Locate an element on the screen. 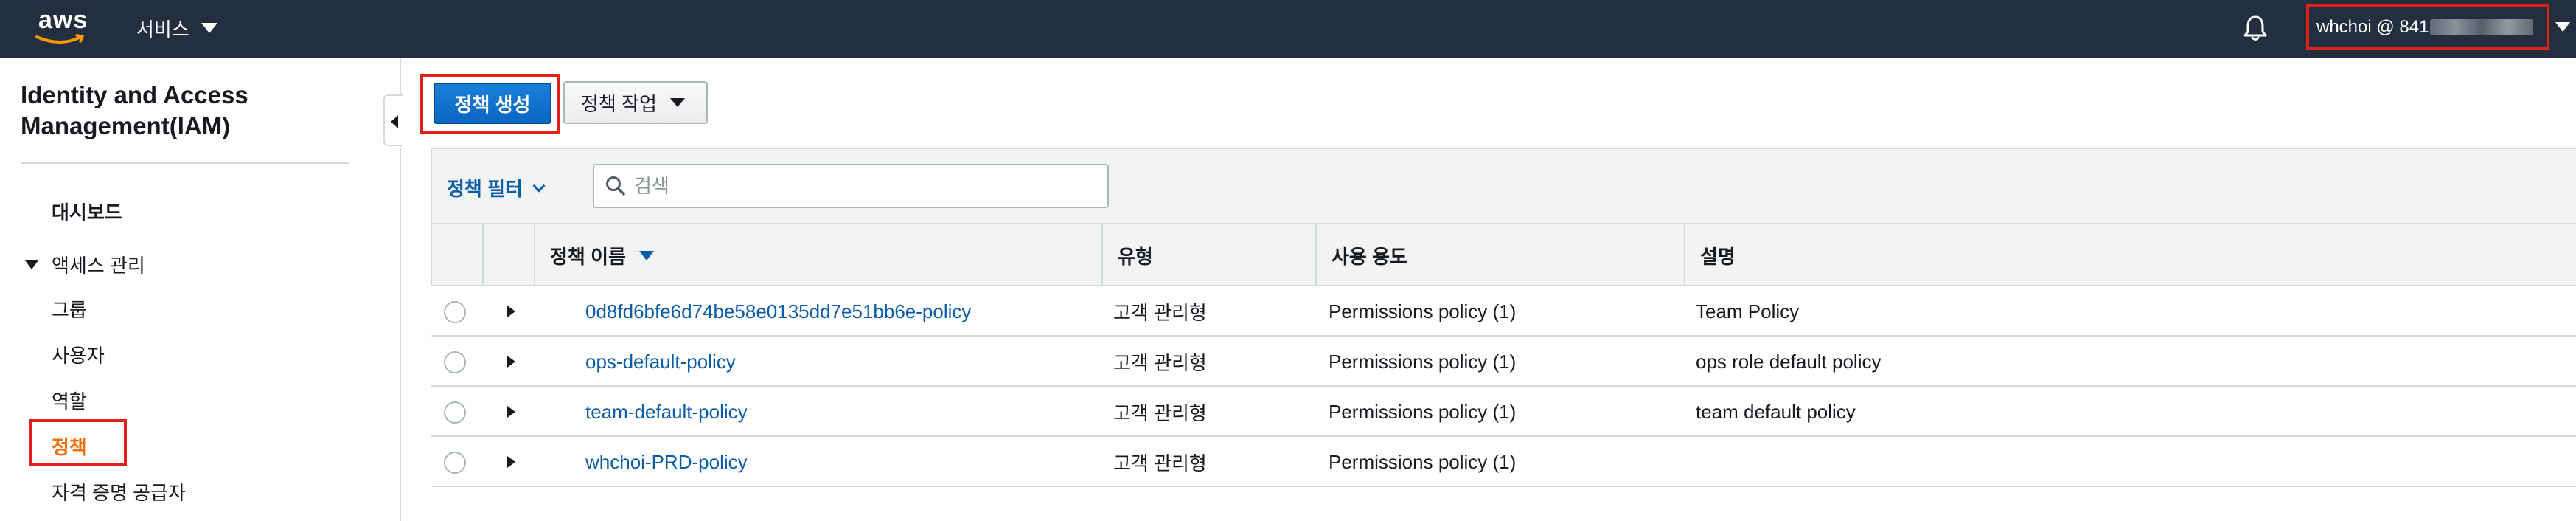  policy-filter-label: 정책 필터 is located at coordinates (485, 189).